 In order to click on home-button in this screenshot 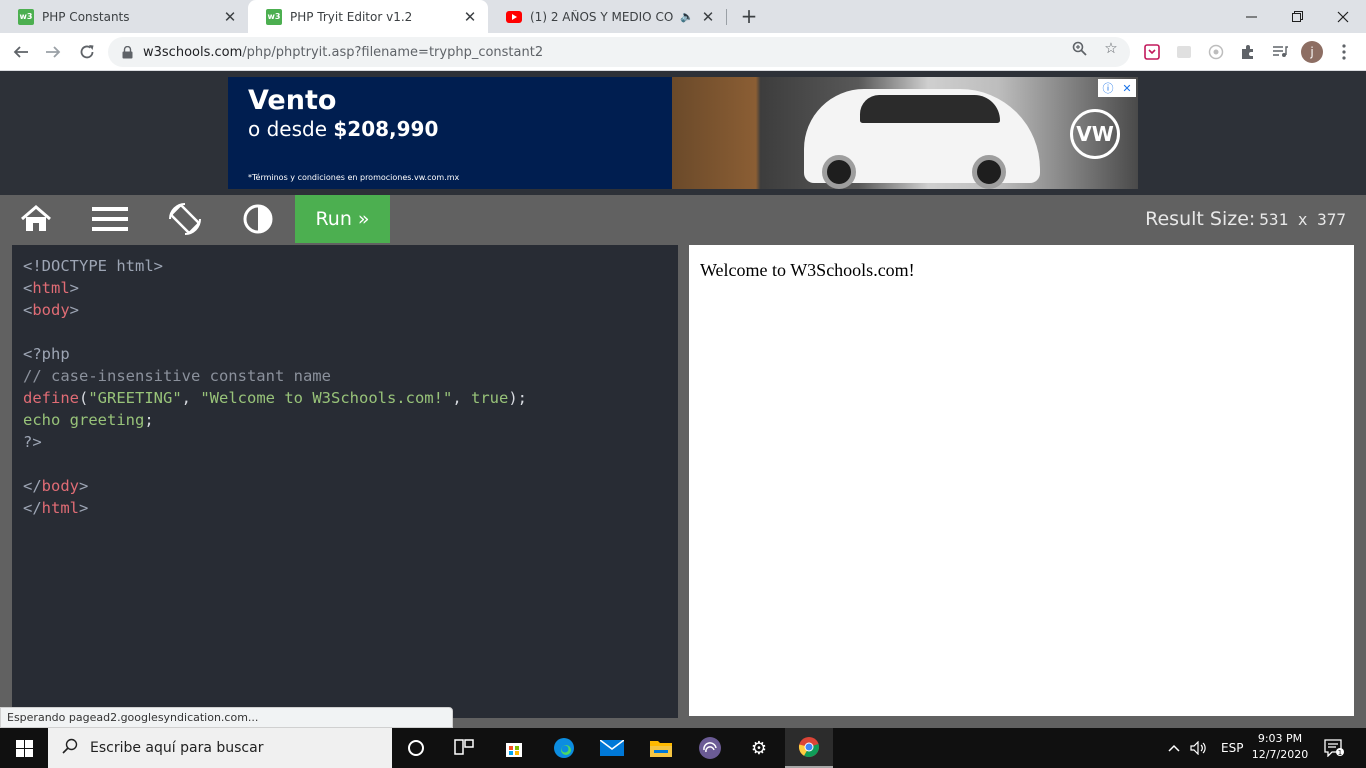, I will do `click(36, 219)`.